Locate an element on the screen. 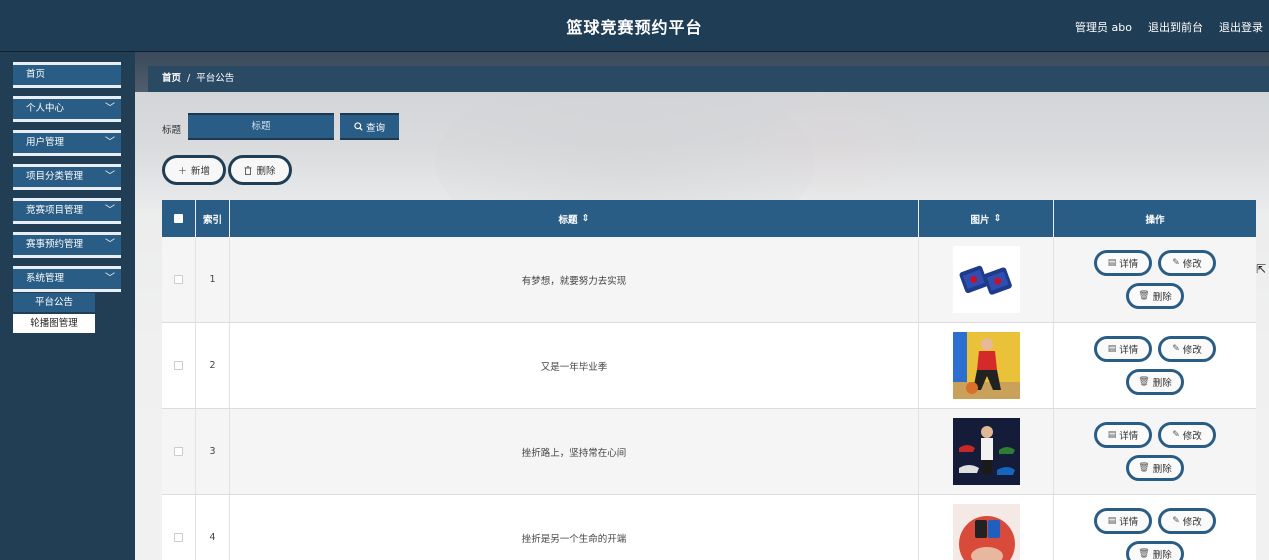 The height and width of the screenshot is (560, 1269). row-title: 又是一年毕业季 is located at coordinates (574, 365).